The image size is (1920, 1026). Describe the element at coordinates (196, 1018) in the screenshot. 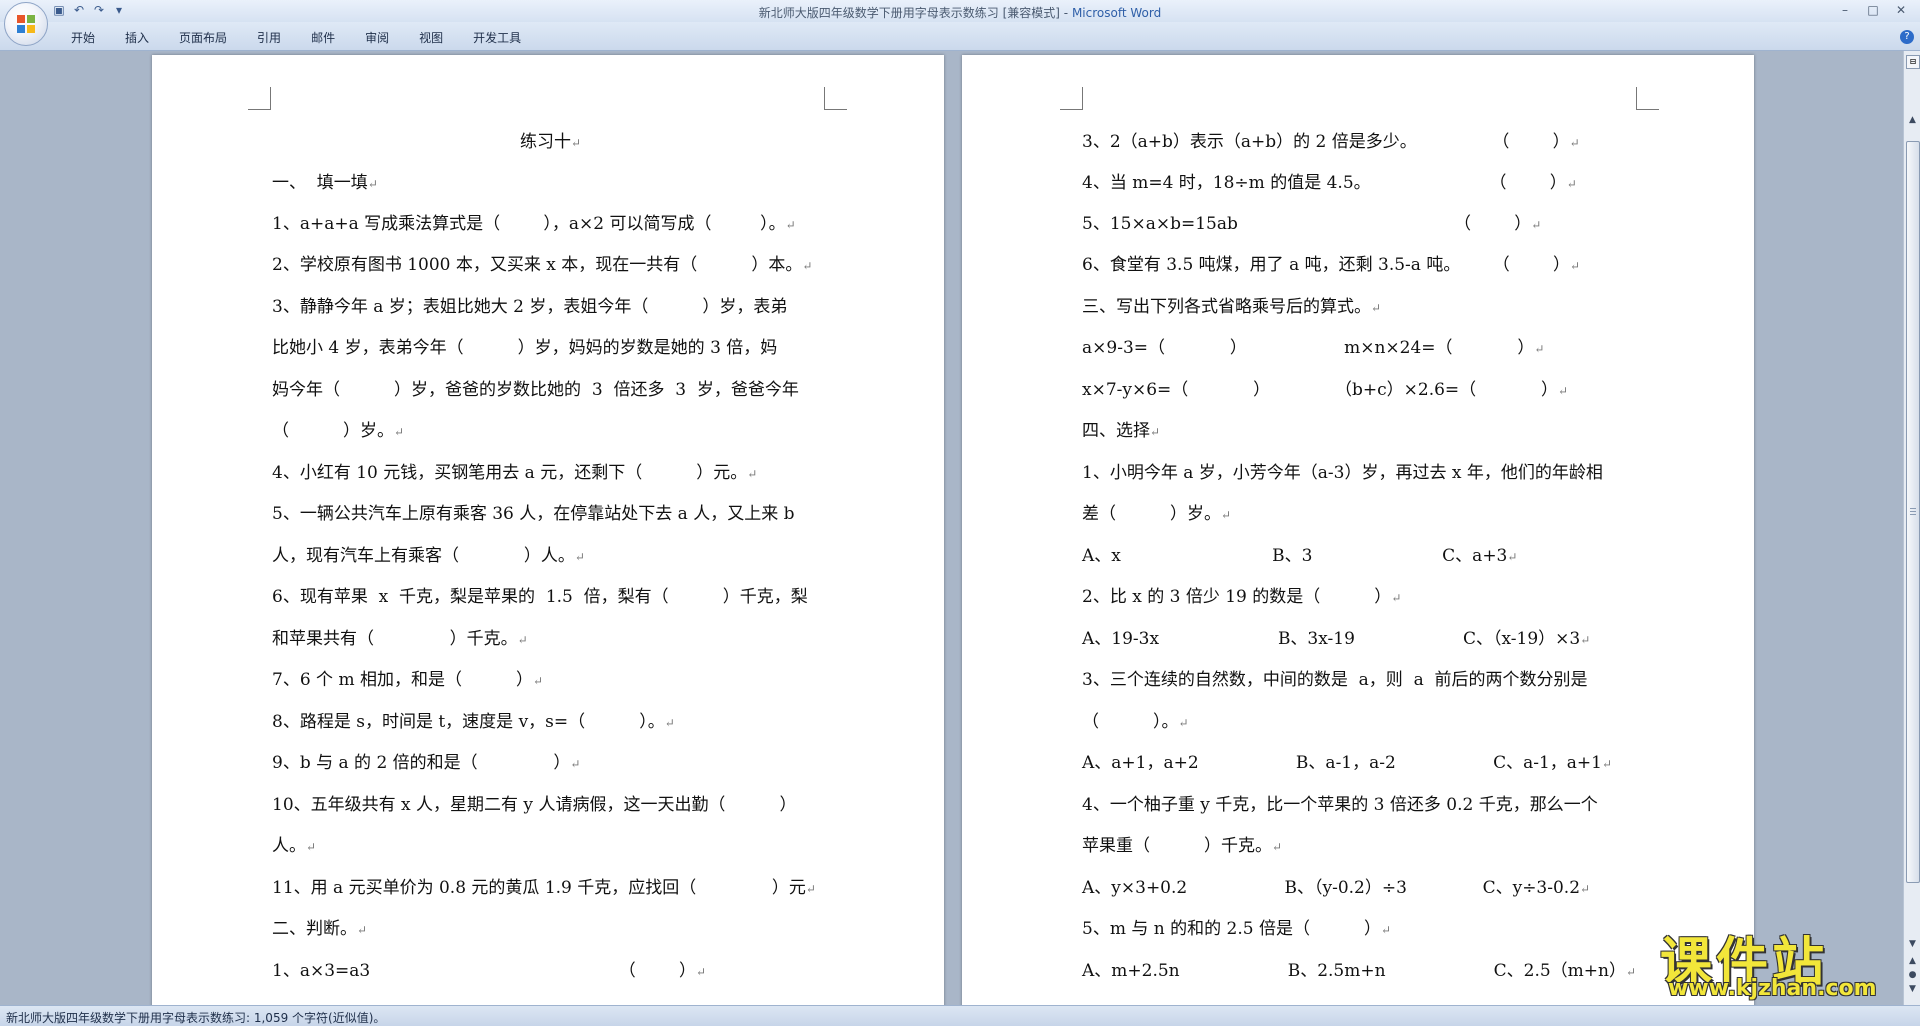

I see `status-text: 新北师大版四年级数学下册用字母表示数练习: 1,059 个字符(近似值)。` at that location.